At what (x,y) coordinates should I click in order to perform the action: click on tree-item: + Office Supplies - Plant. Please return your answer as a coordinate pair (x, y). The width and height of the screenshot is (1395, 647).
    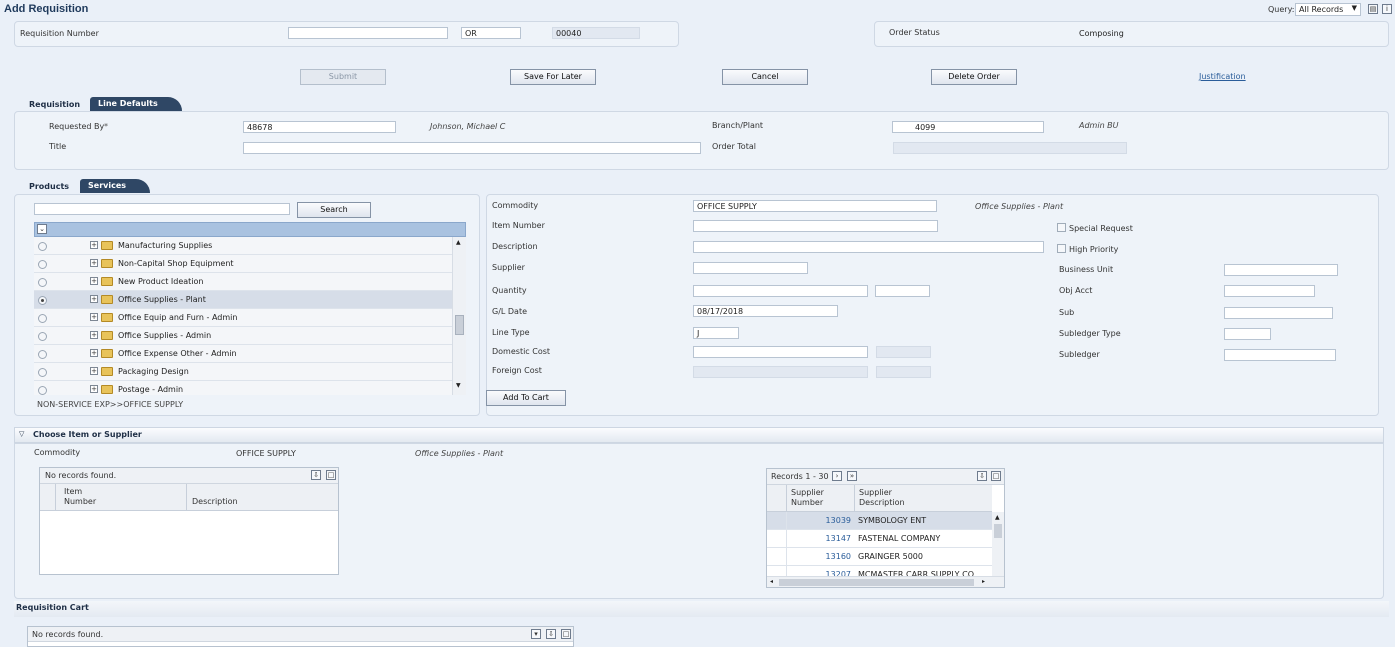
    Looking at the image, I should click on (243, 300).